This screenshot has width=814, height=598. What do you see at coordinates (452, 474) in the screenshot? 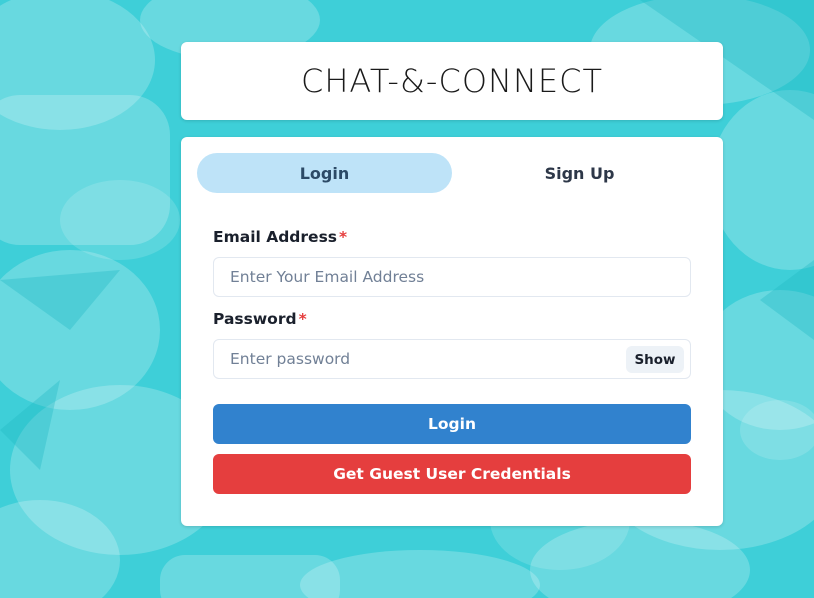
I see `guest-credentials-button: Get Guest User Credentials` at bounding box center [452, 474].